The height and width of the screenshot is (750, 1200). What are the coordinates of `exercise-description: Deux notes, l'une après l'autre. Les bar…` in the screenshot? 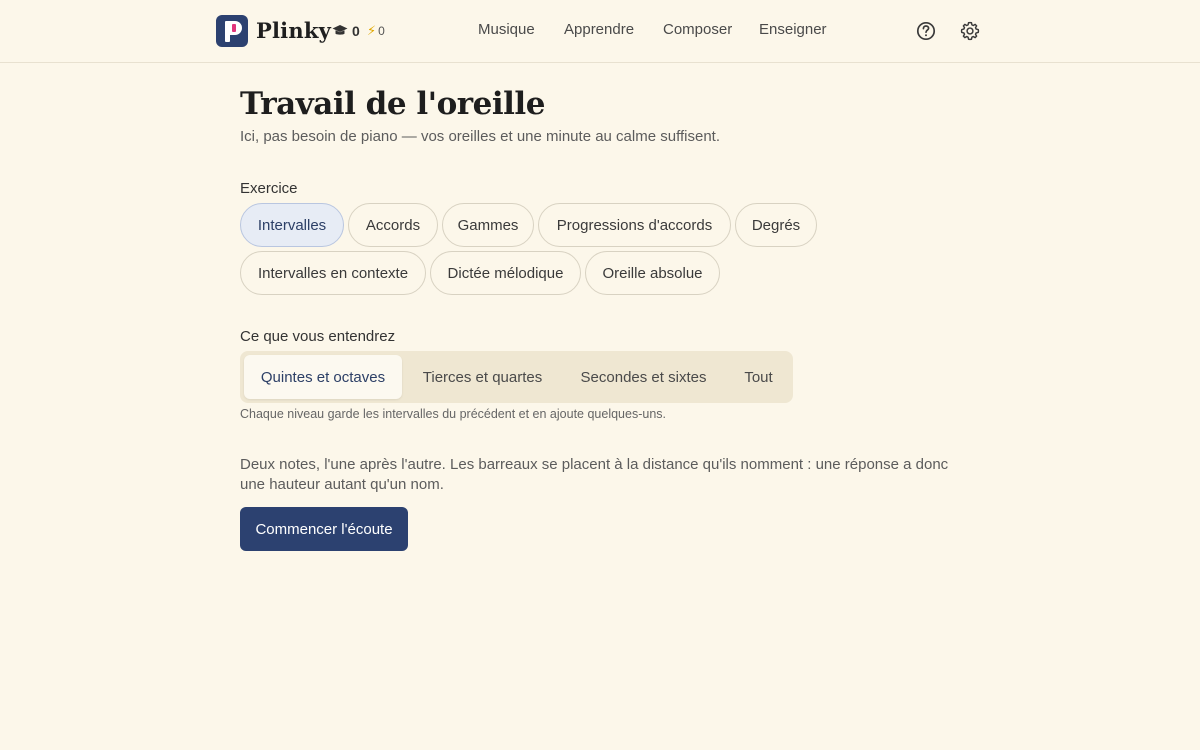 It's located at (594, 474).